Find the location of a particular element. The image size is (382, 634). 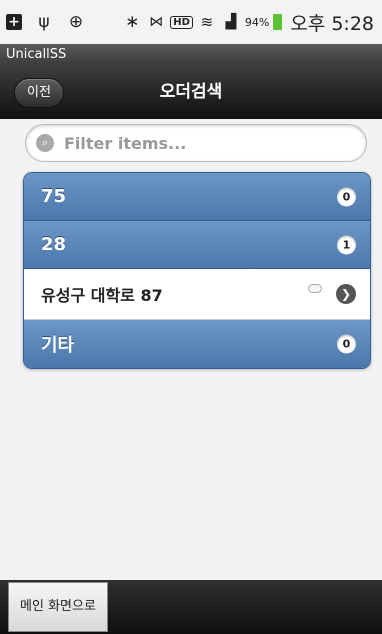

battery-percent: 94% is located at coordinates (257, 22).